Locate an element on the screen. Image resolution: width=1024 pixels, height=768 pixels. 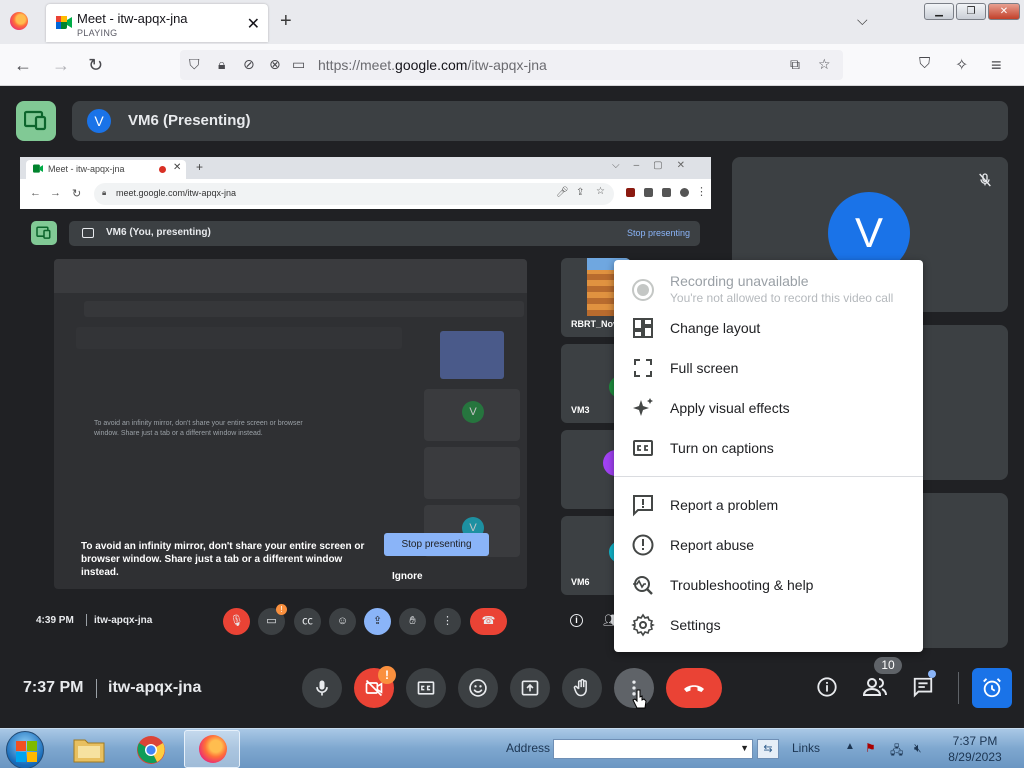
pocket-icon: ⛉ is located at coordinates (924, 63).